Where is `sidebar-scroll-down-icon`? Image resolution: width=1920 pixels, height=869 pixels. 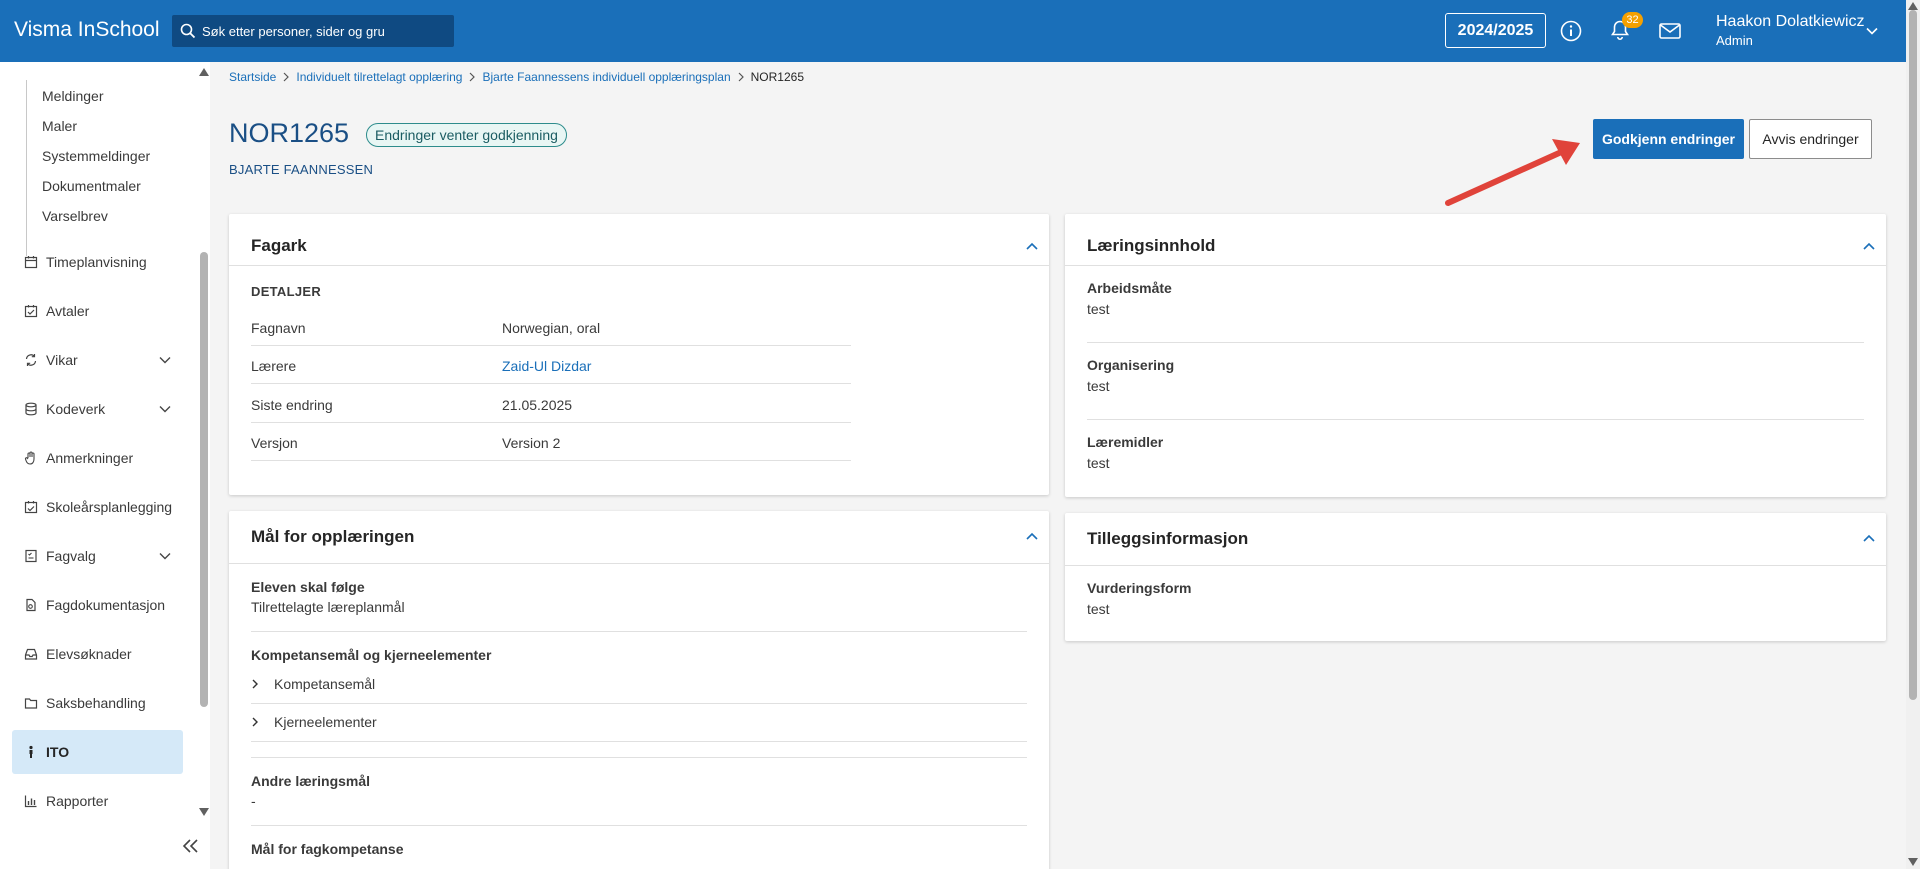 sidebar-scroll-down-icon is located at coordinates (204, 812).